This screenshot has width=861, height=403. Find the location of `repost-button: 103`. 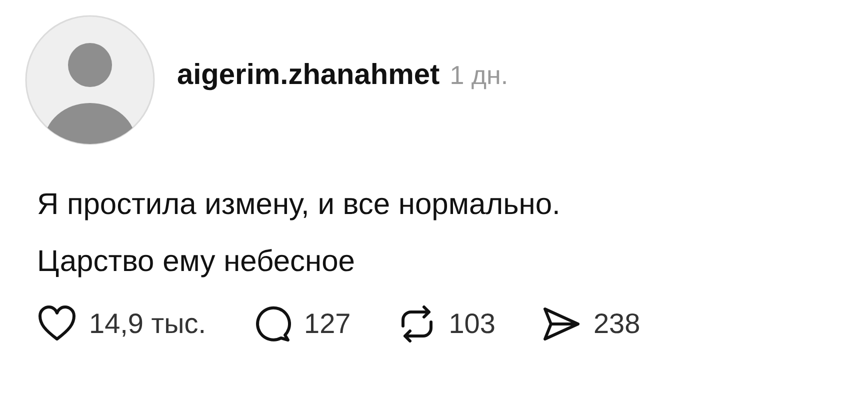

repost-button: 103 is located at coordinates (446, 324).